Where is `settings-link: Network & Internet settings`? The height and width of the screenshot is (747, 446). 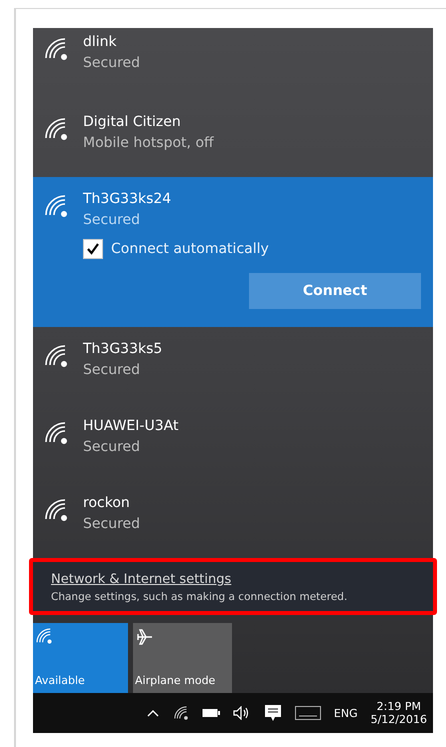
settings-link: Network & Internet settings is located at coordinates (141, 579).